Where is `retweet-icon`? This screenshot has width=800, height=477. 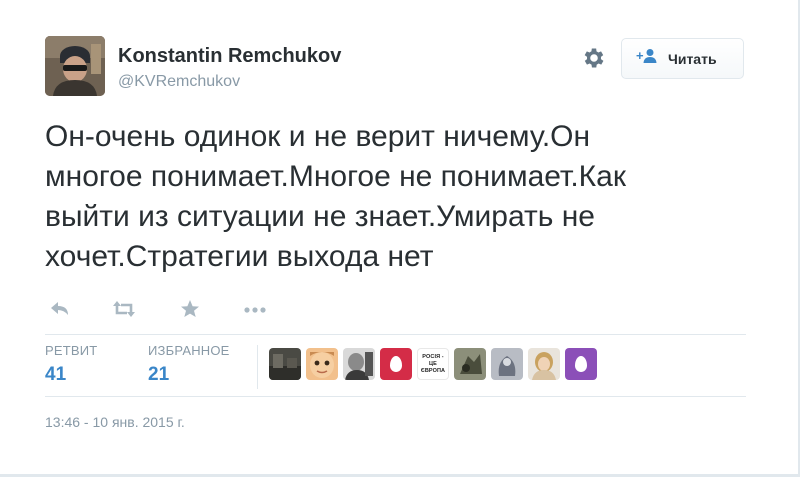
retweet-icon is located at coordinates (124, 309).